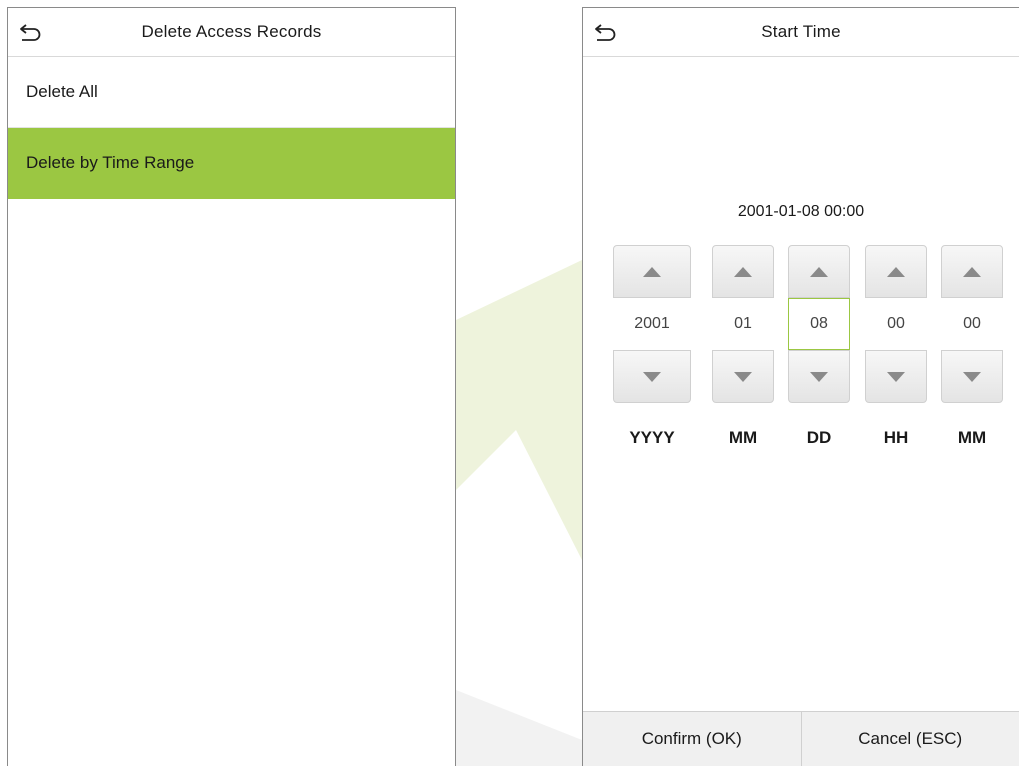  Describe the element at coordinates (972, 437) in the screenshot. I see `minute-unit-label: MM` at that location.